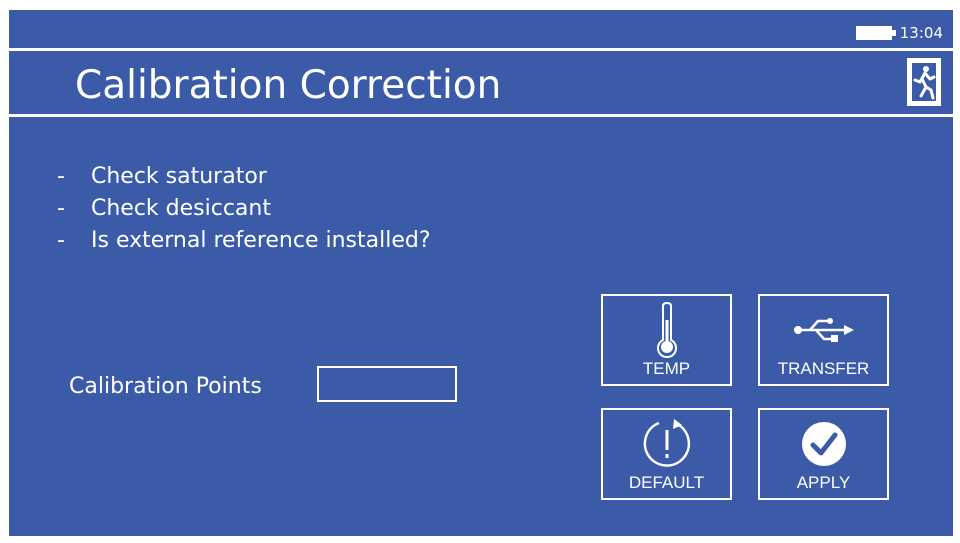 The image size is (960, 543). I want to click on header-top-divider, so click(481, 49).